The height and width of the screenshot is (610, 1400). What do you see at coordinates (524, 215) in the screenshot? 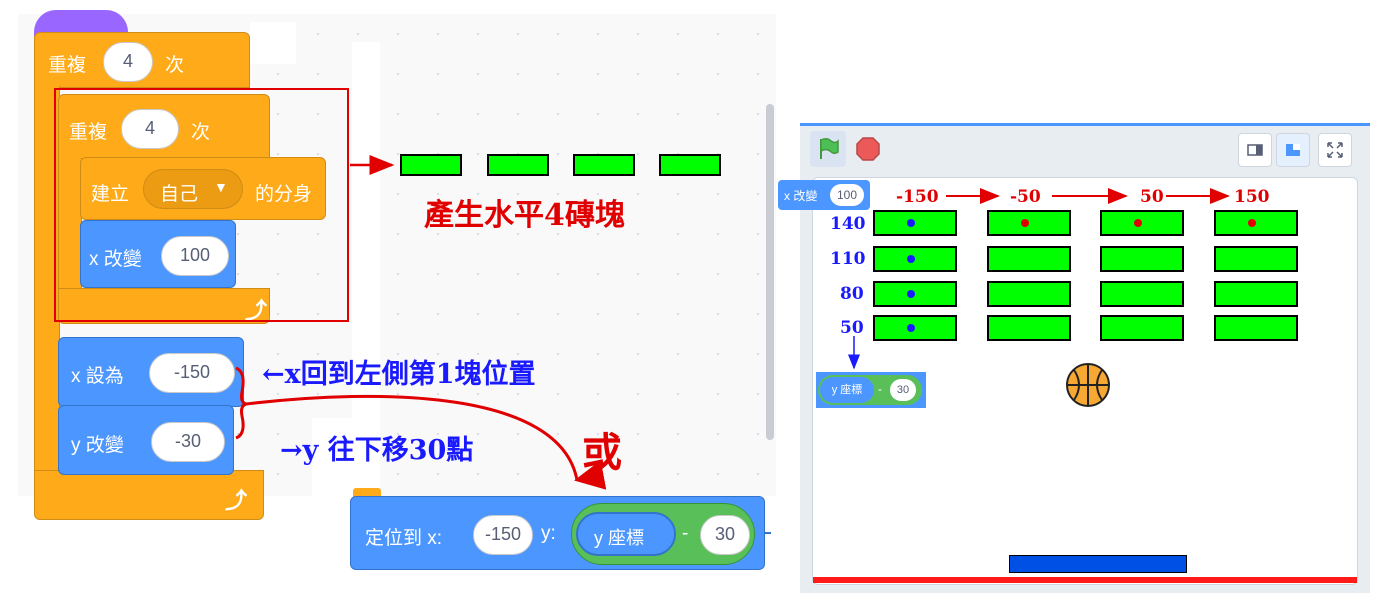
I see `bricks-annotation: 產生水平4磚塊` at bounding box center [524, 215].